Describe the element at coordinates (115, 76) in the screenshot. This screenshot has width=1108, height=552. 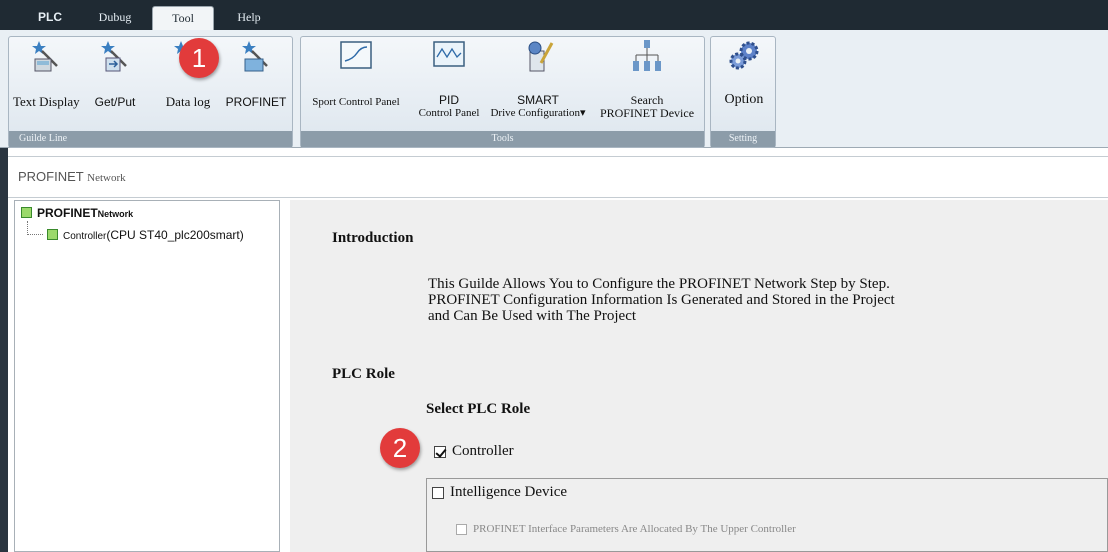
I see `get-put-button: Get/Put` at that location.